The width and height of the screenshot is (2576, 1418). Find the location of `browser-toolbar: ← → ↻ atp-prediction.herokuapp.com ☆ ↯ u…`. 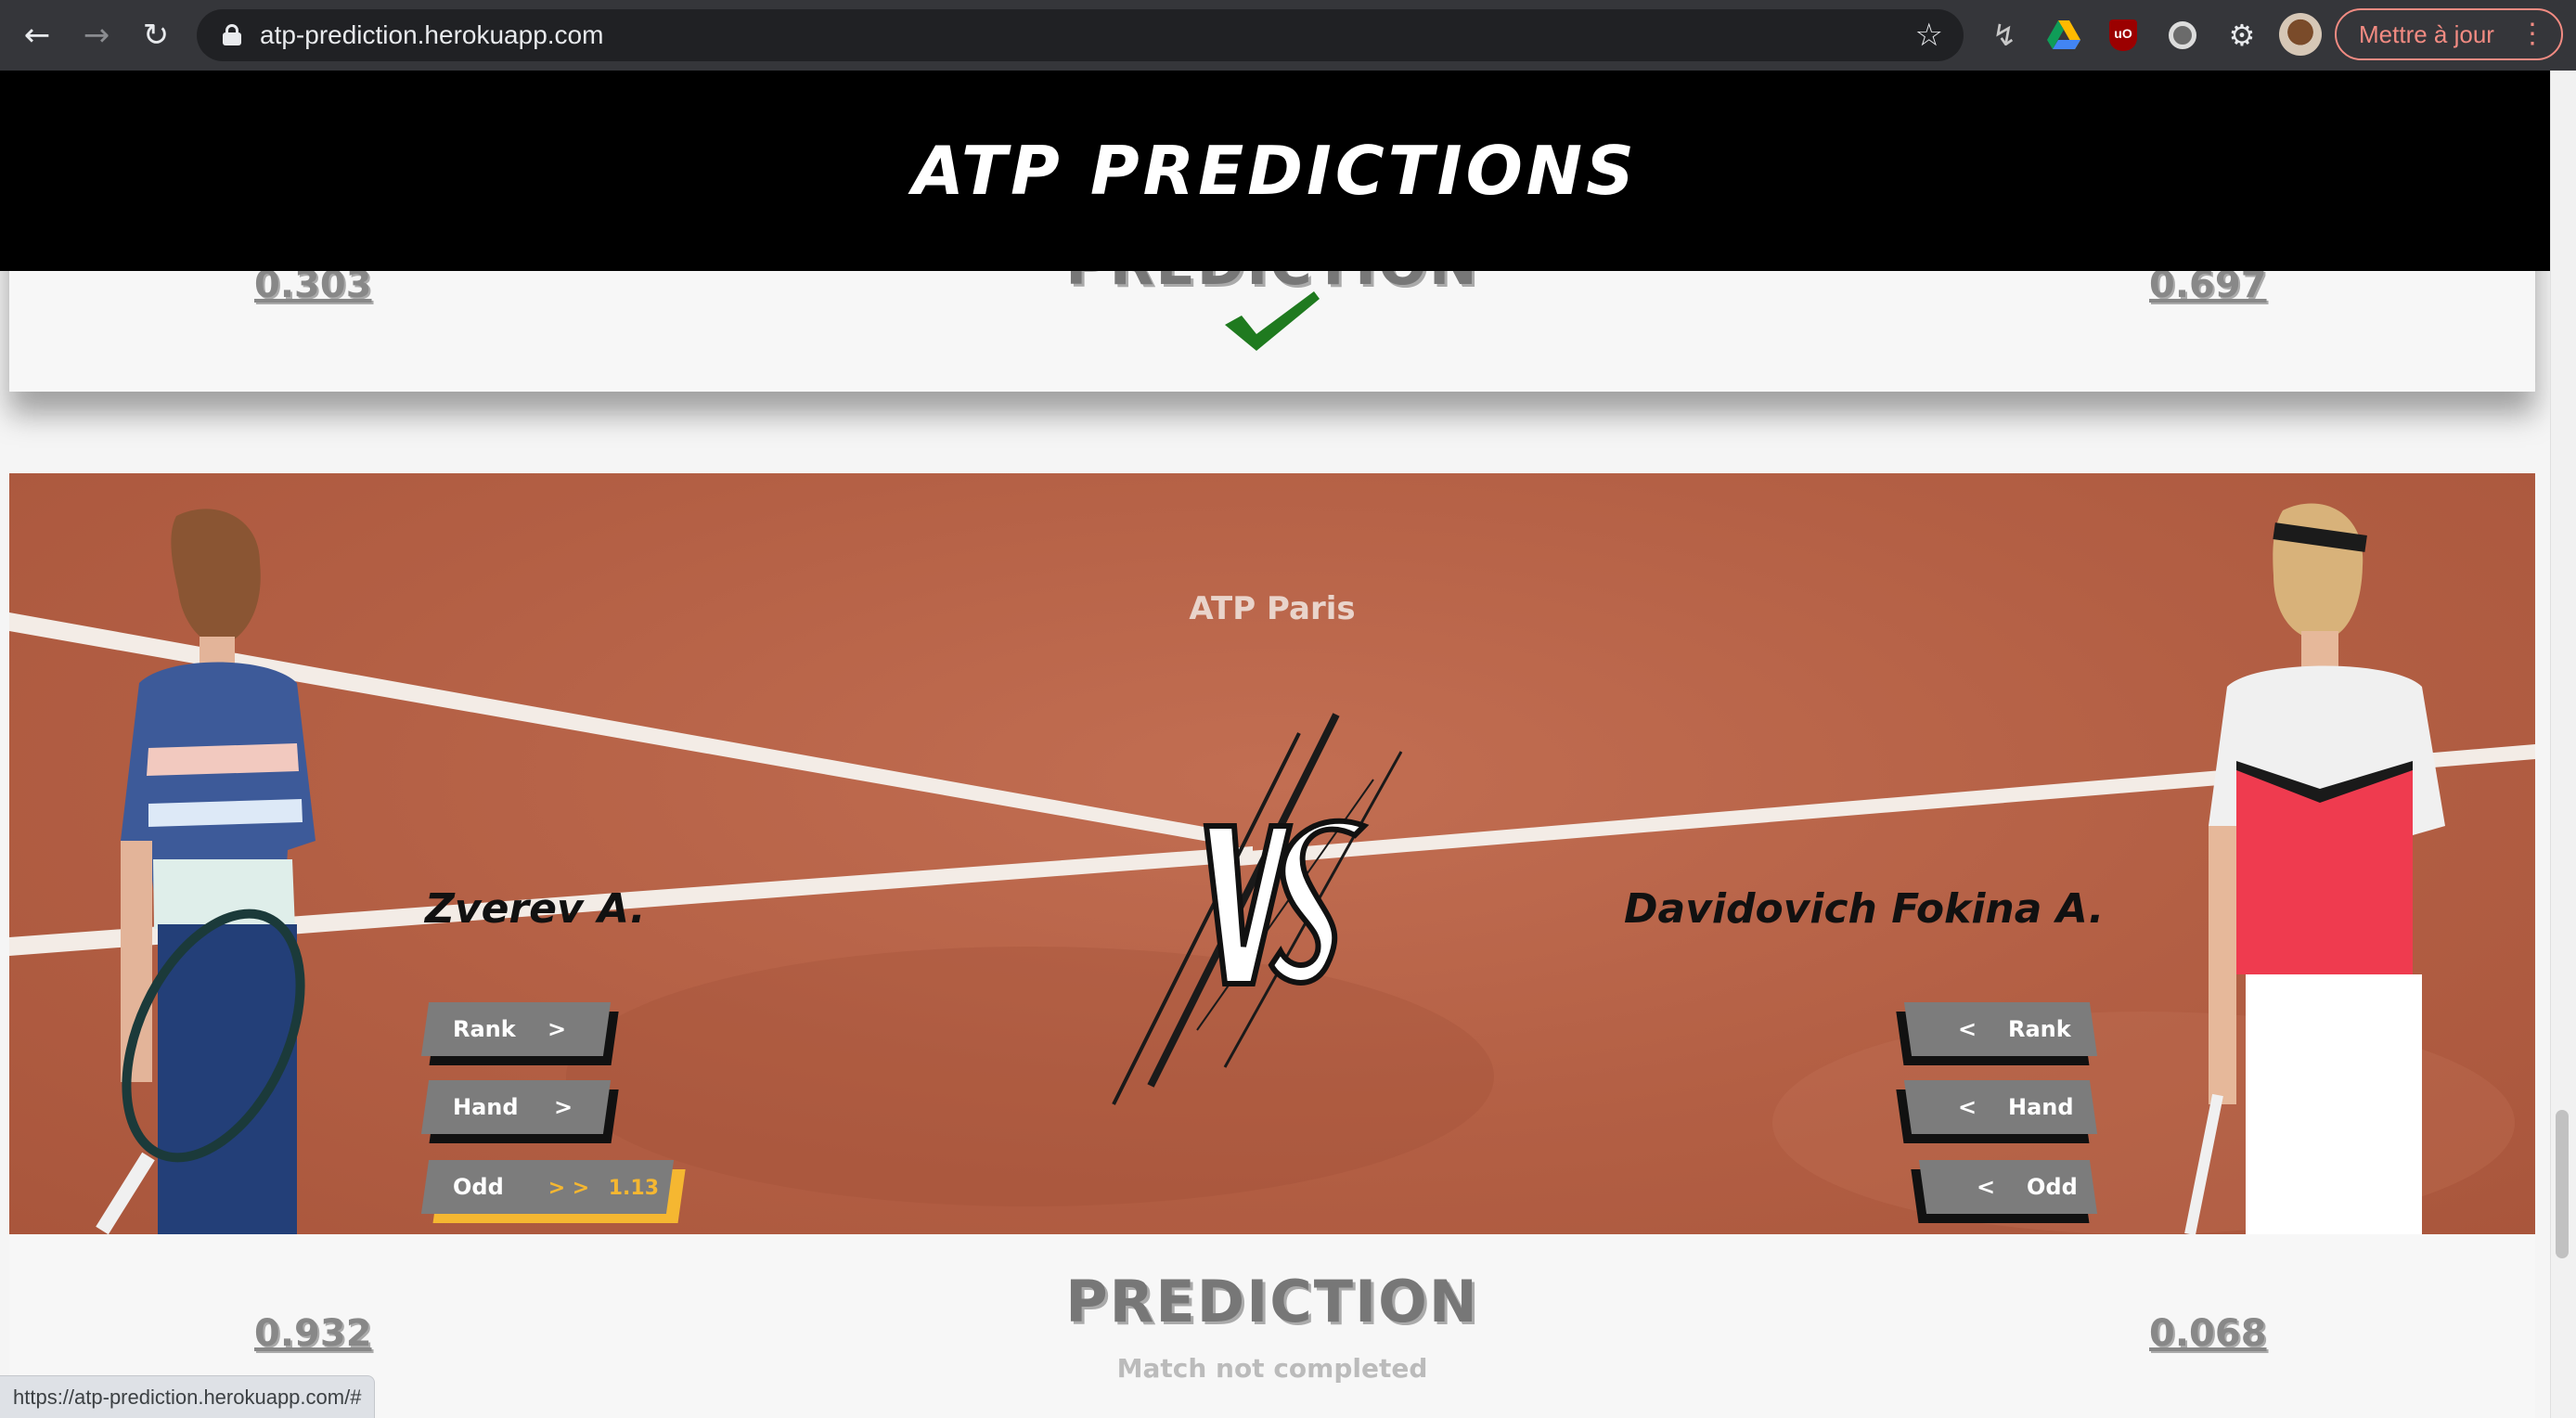

browser-toolbar: ← → ↻ atp-prediction.herokuapp.com ☆ ↯ u… is located at coordinates (1288, 36).